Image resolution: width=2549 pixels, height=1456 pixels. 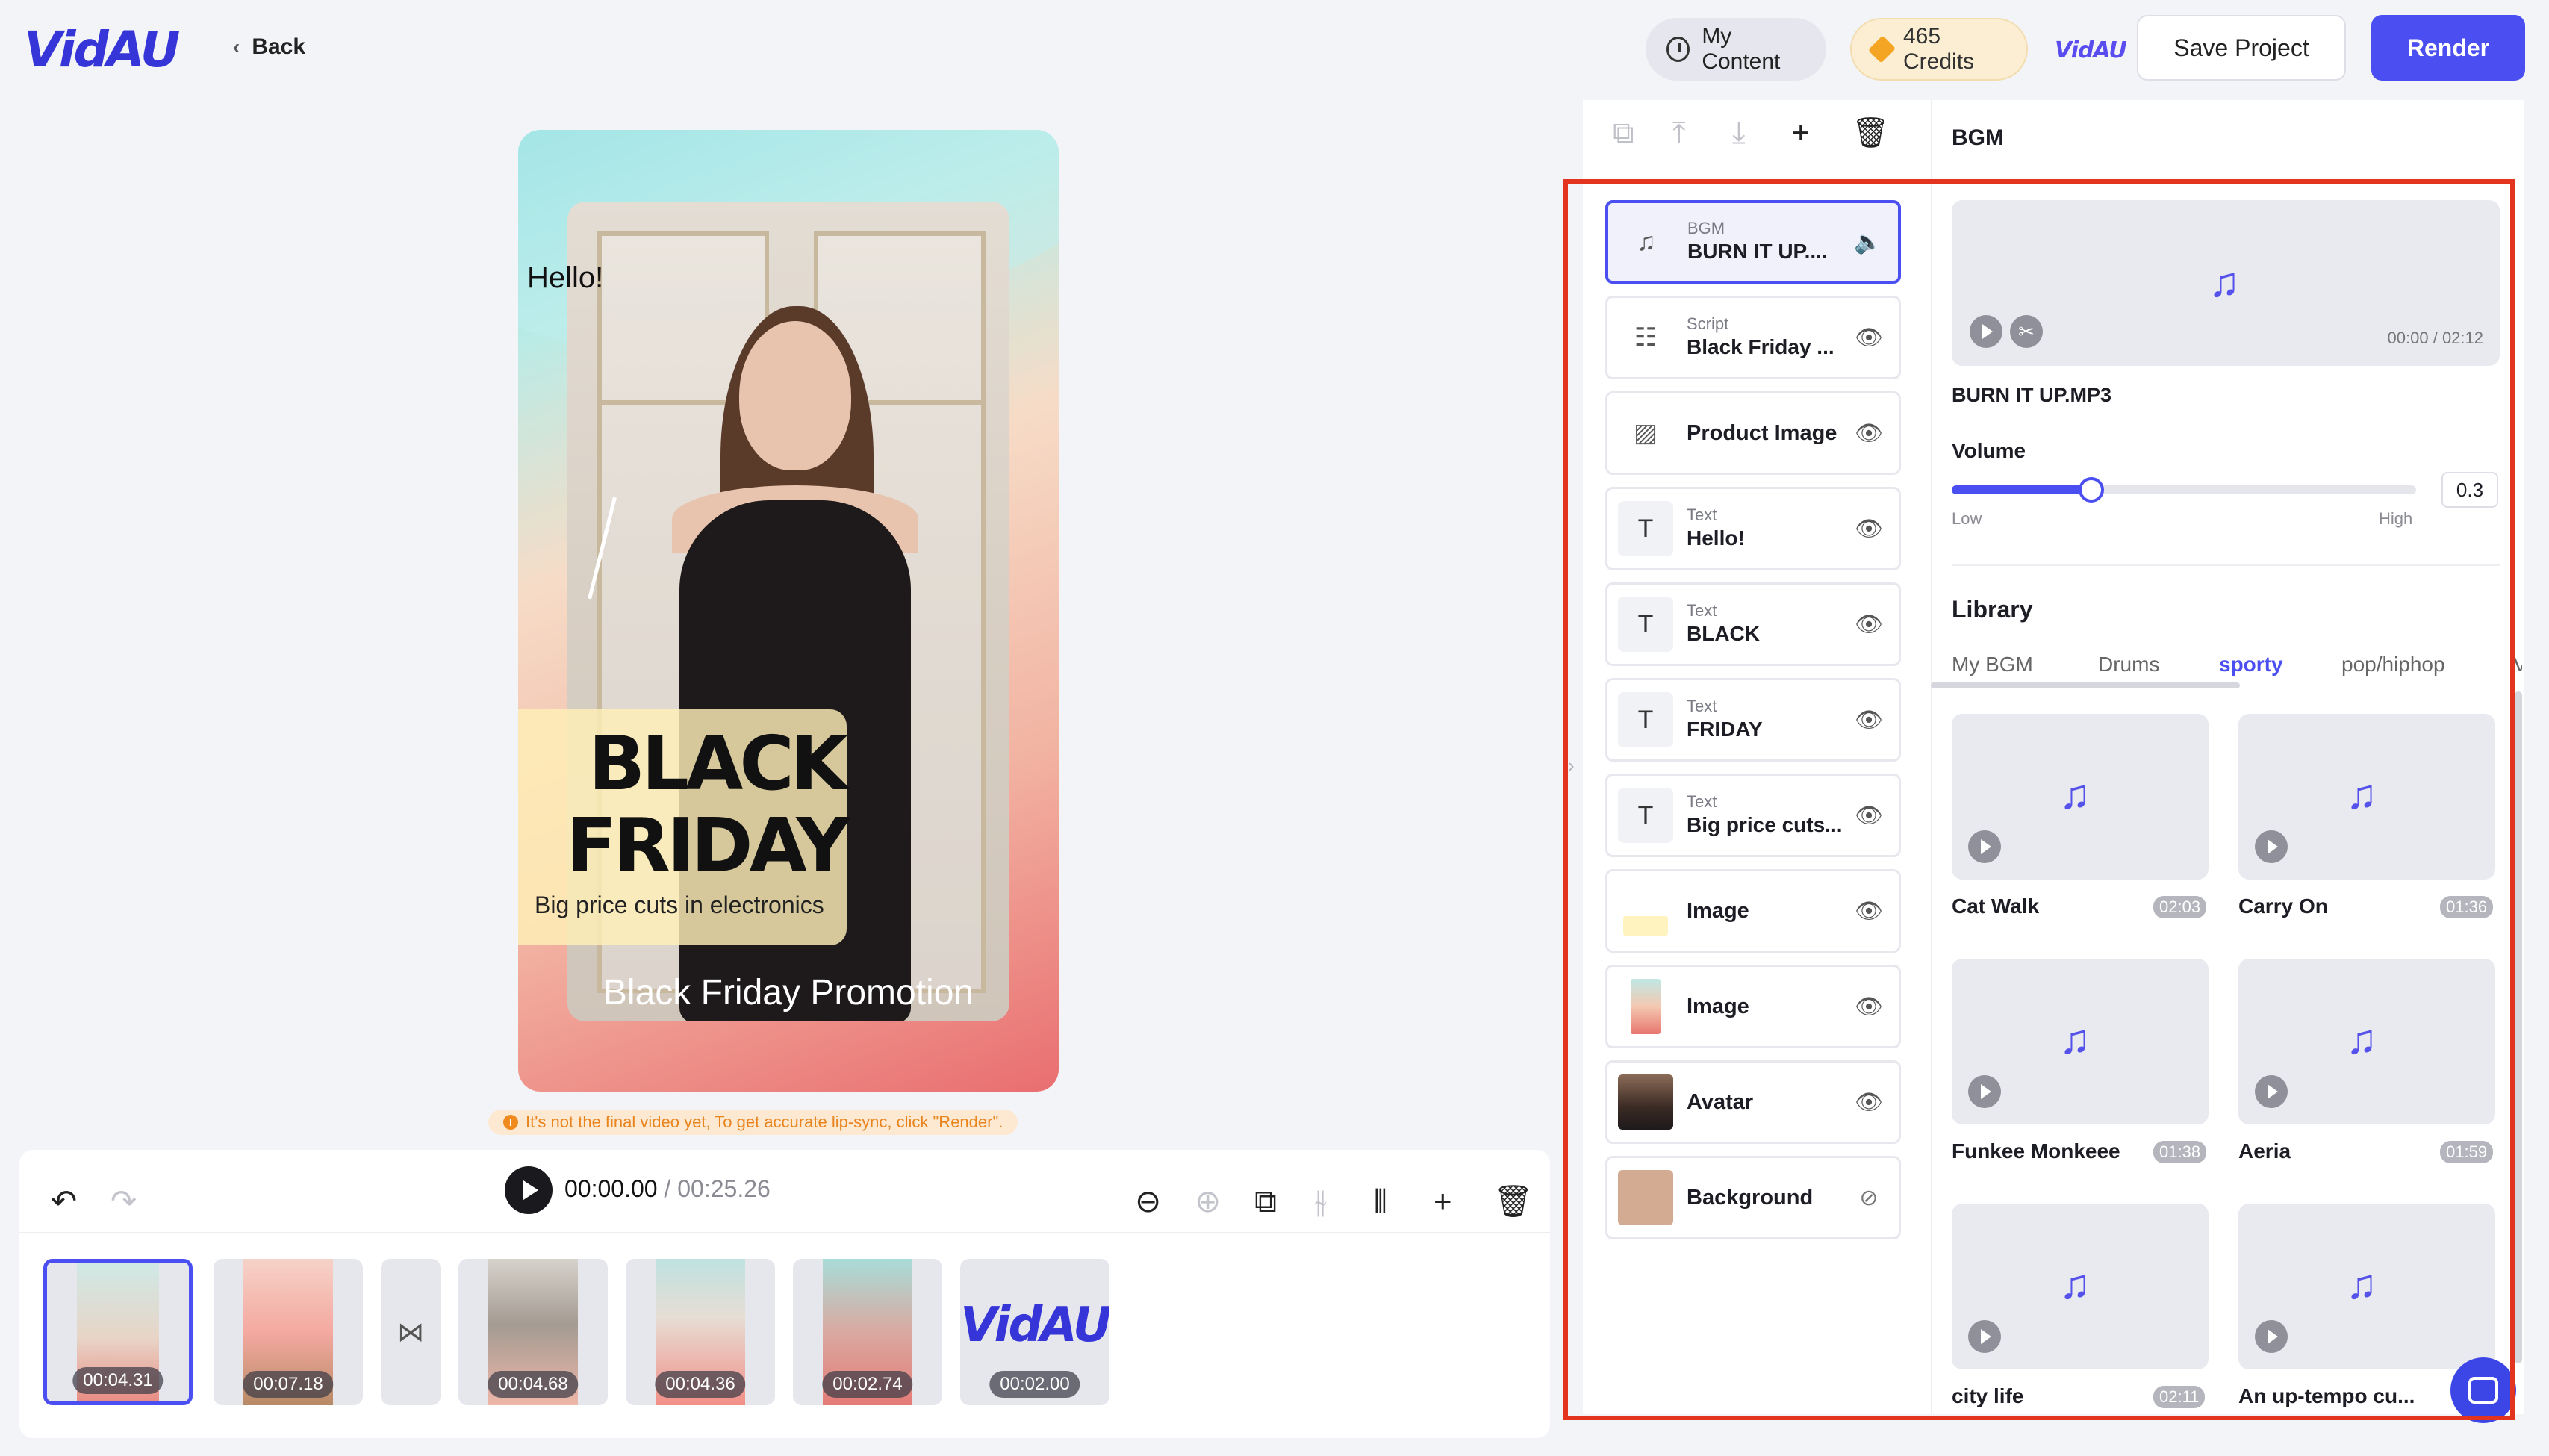 What do you see at coordinates (1645, 1197) in the screenshot?
I see `beige-swatch` at bounding box center [1645, 1197].